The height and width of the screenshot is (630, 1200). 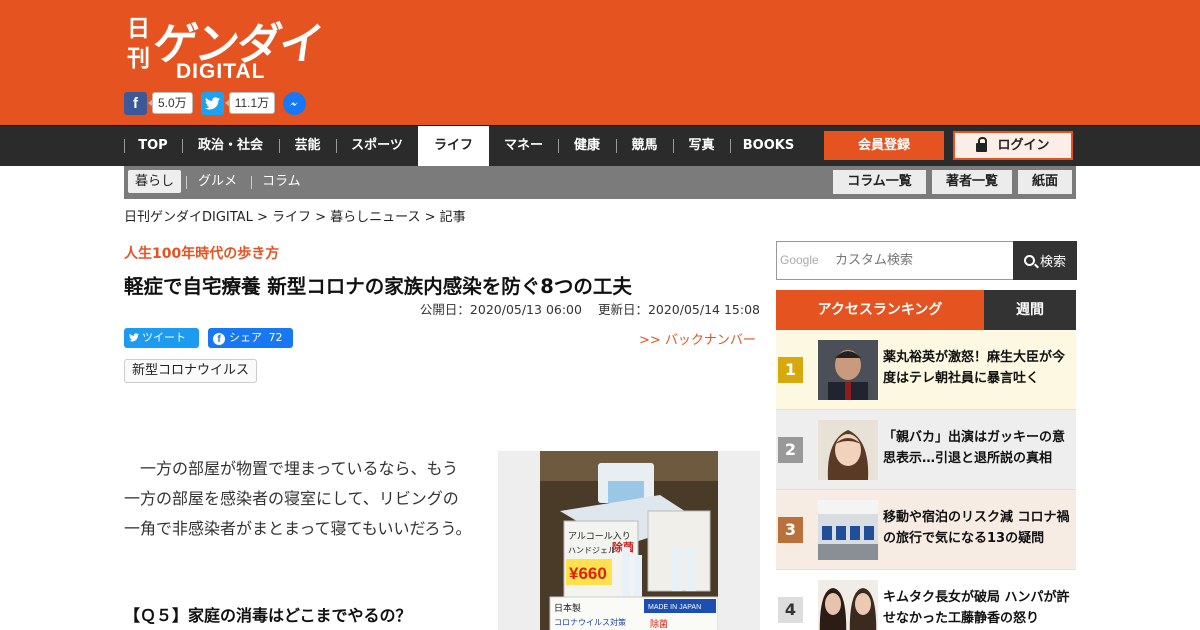 What do you see at coordinates (221, 71) in the screenshot?
I see `logo-sub: DIGITAL` at bounding box center [221, 71].